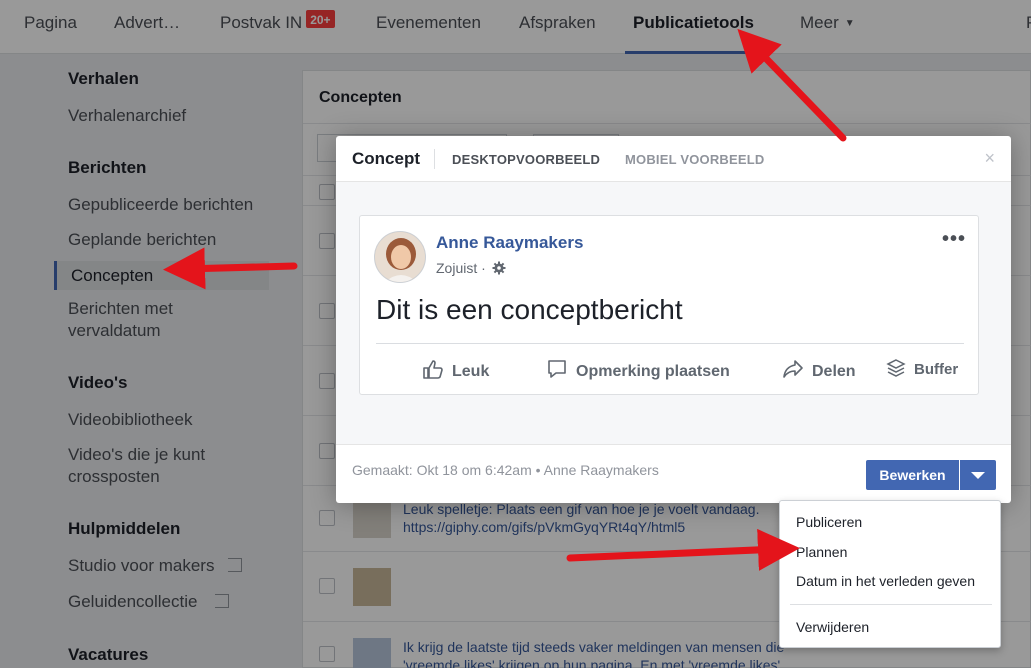 The width and height of the screenshot is (1031, 668). Describe the element at coordinates (461, 268) in the screenshot. I see `post-time-label: Zojuist ·` at that location.